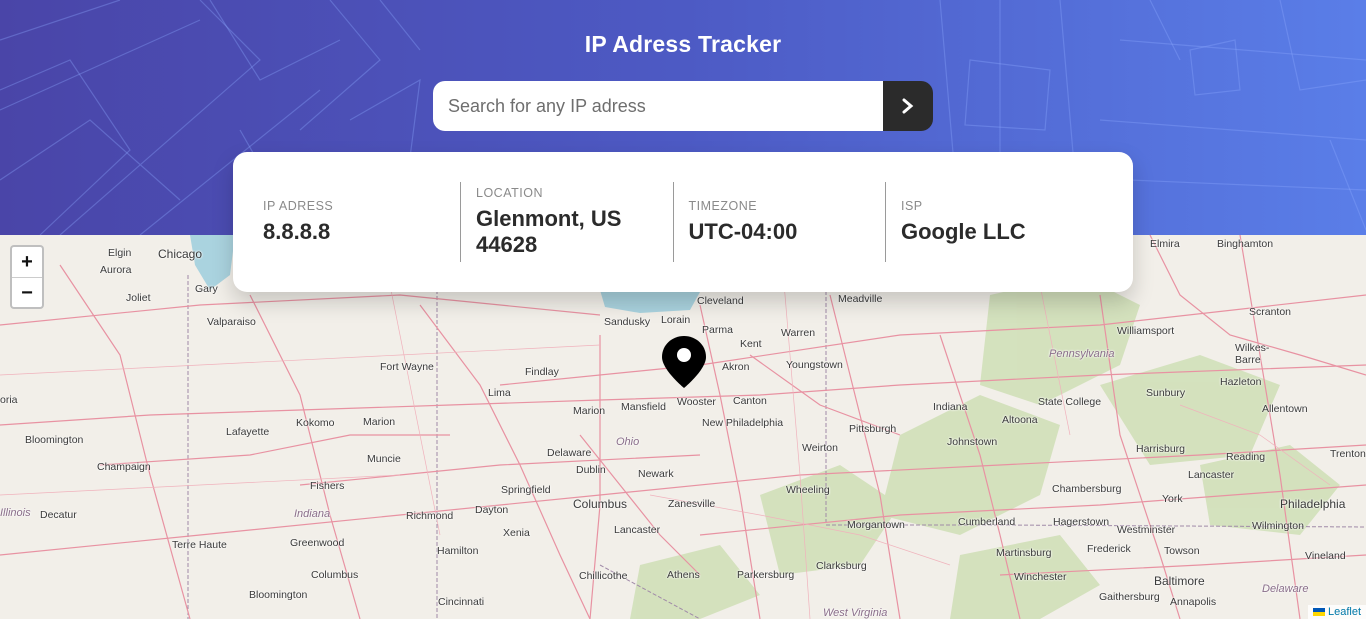  I want to click on timezone-section: TIMEZONE UTC-04:00, so click(779, 222).